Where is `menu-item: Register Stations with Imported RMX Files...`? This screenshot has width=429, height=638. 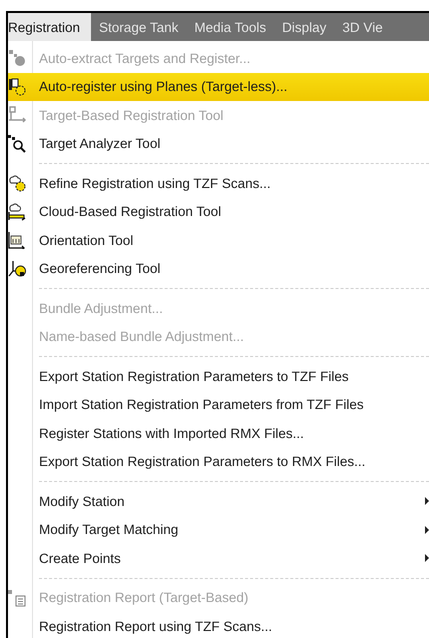 menu-item: Register Stations with Imported RMX Files... is located at coordinates (218, 433).